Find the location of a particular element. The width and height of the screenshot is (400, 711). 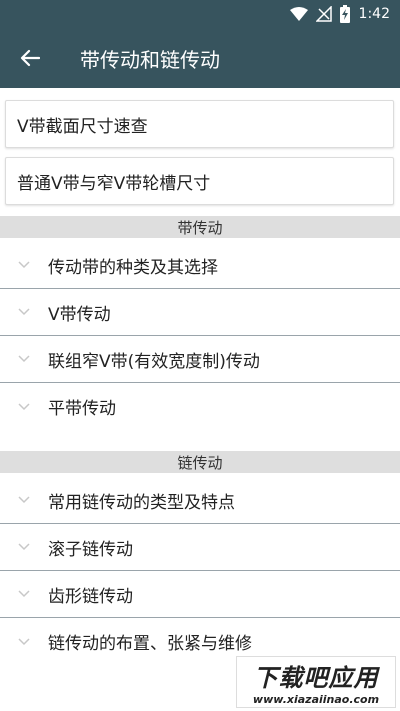

list-item-label: 滚子链传动 is located at coordinates (90, 549).